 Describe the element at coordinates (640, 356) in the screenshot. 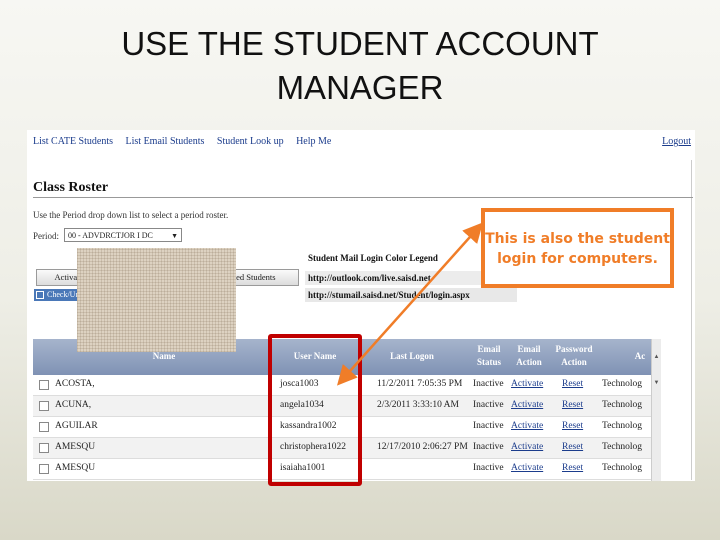

I see `header-extra: Ac` at that location.